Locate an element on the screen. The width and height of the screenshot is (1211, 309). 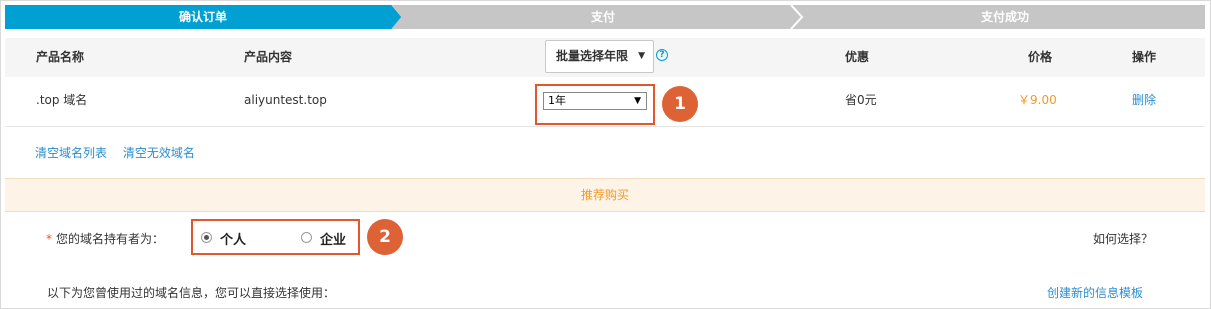
header-product-content: 产品内容 is located at coordinates (268, 57).